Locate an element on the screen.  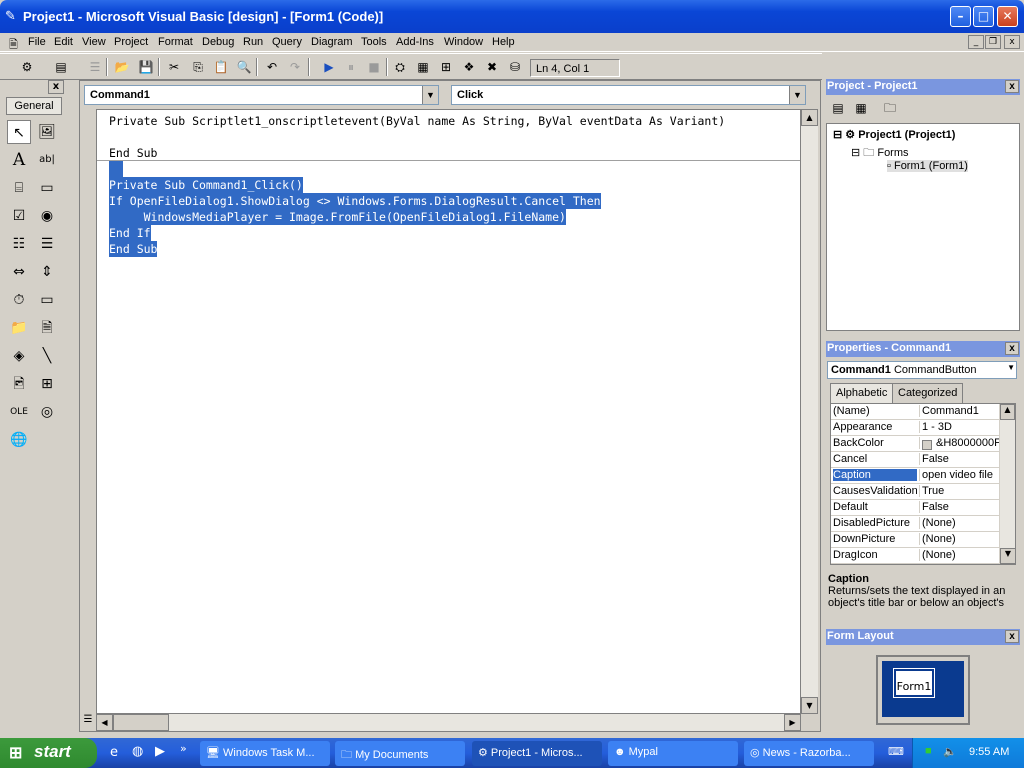
vertical-scrollbar: ▲ ▼ is located at coordinates (809, 411).